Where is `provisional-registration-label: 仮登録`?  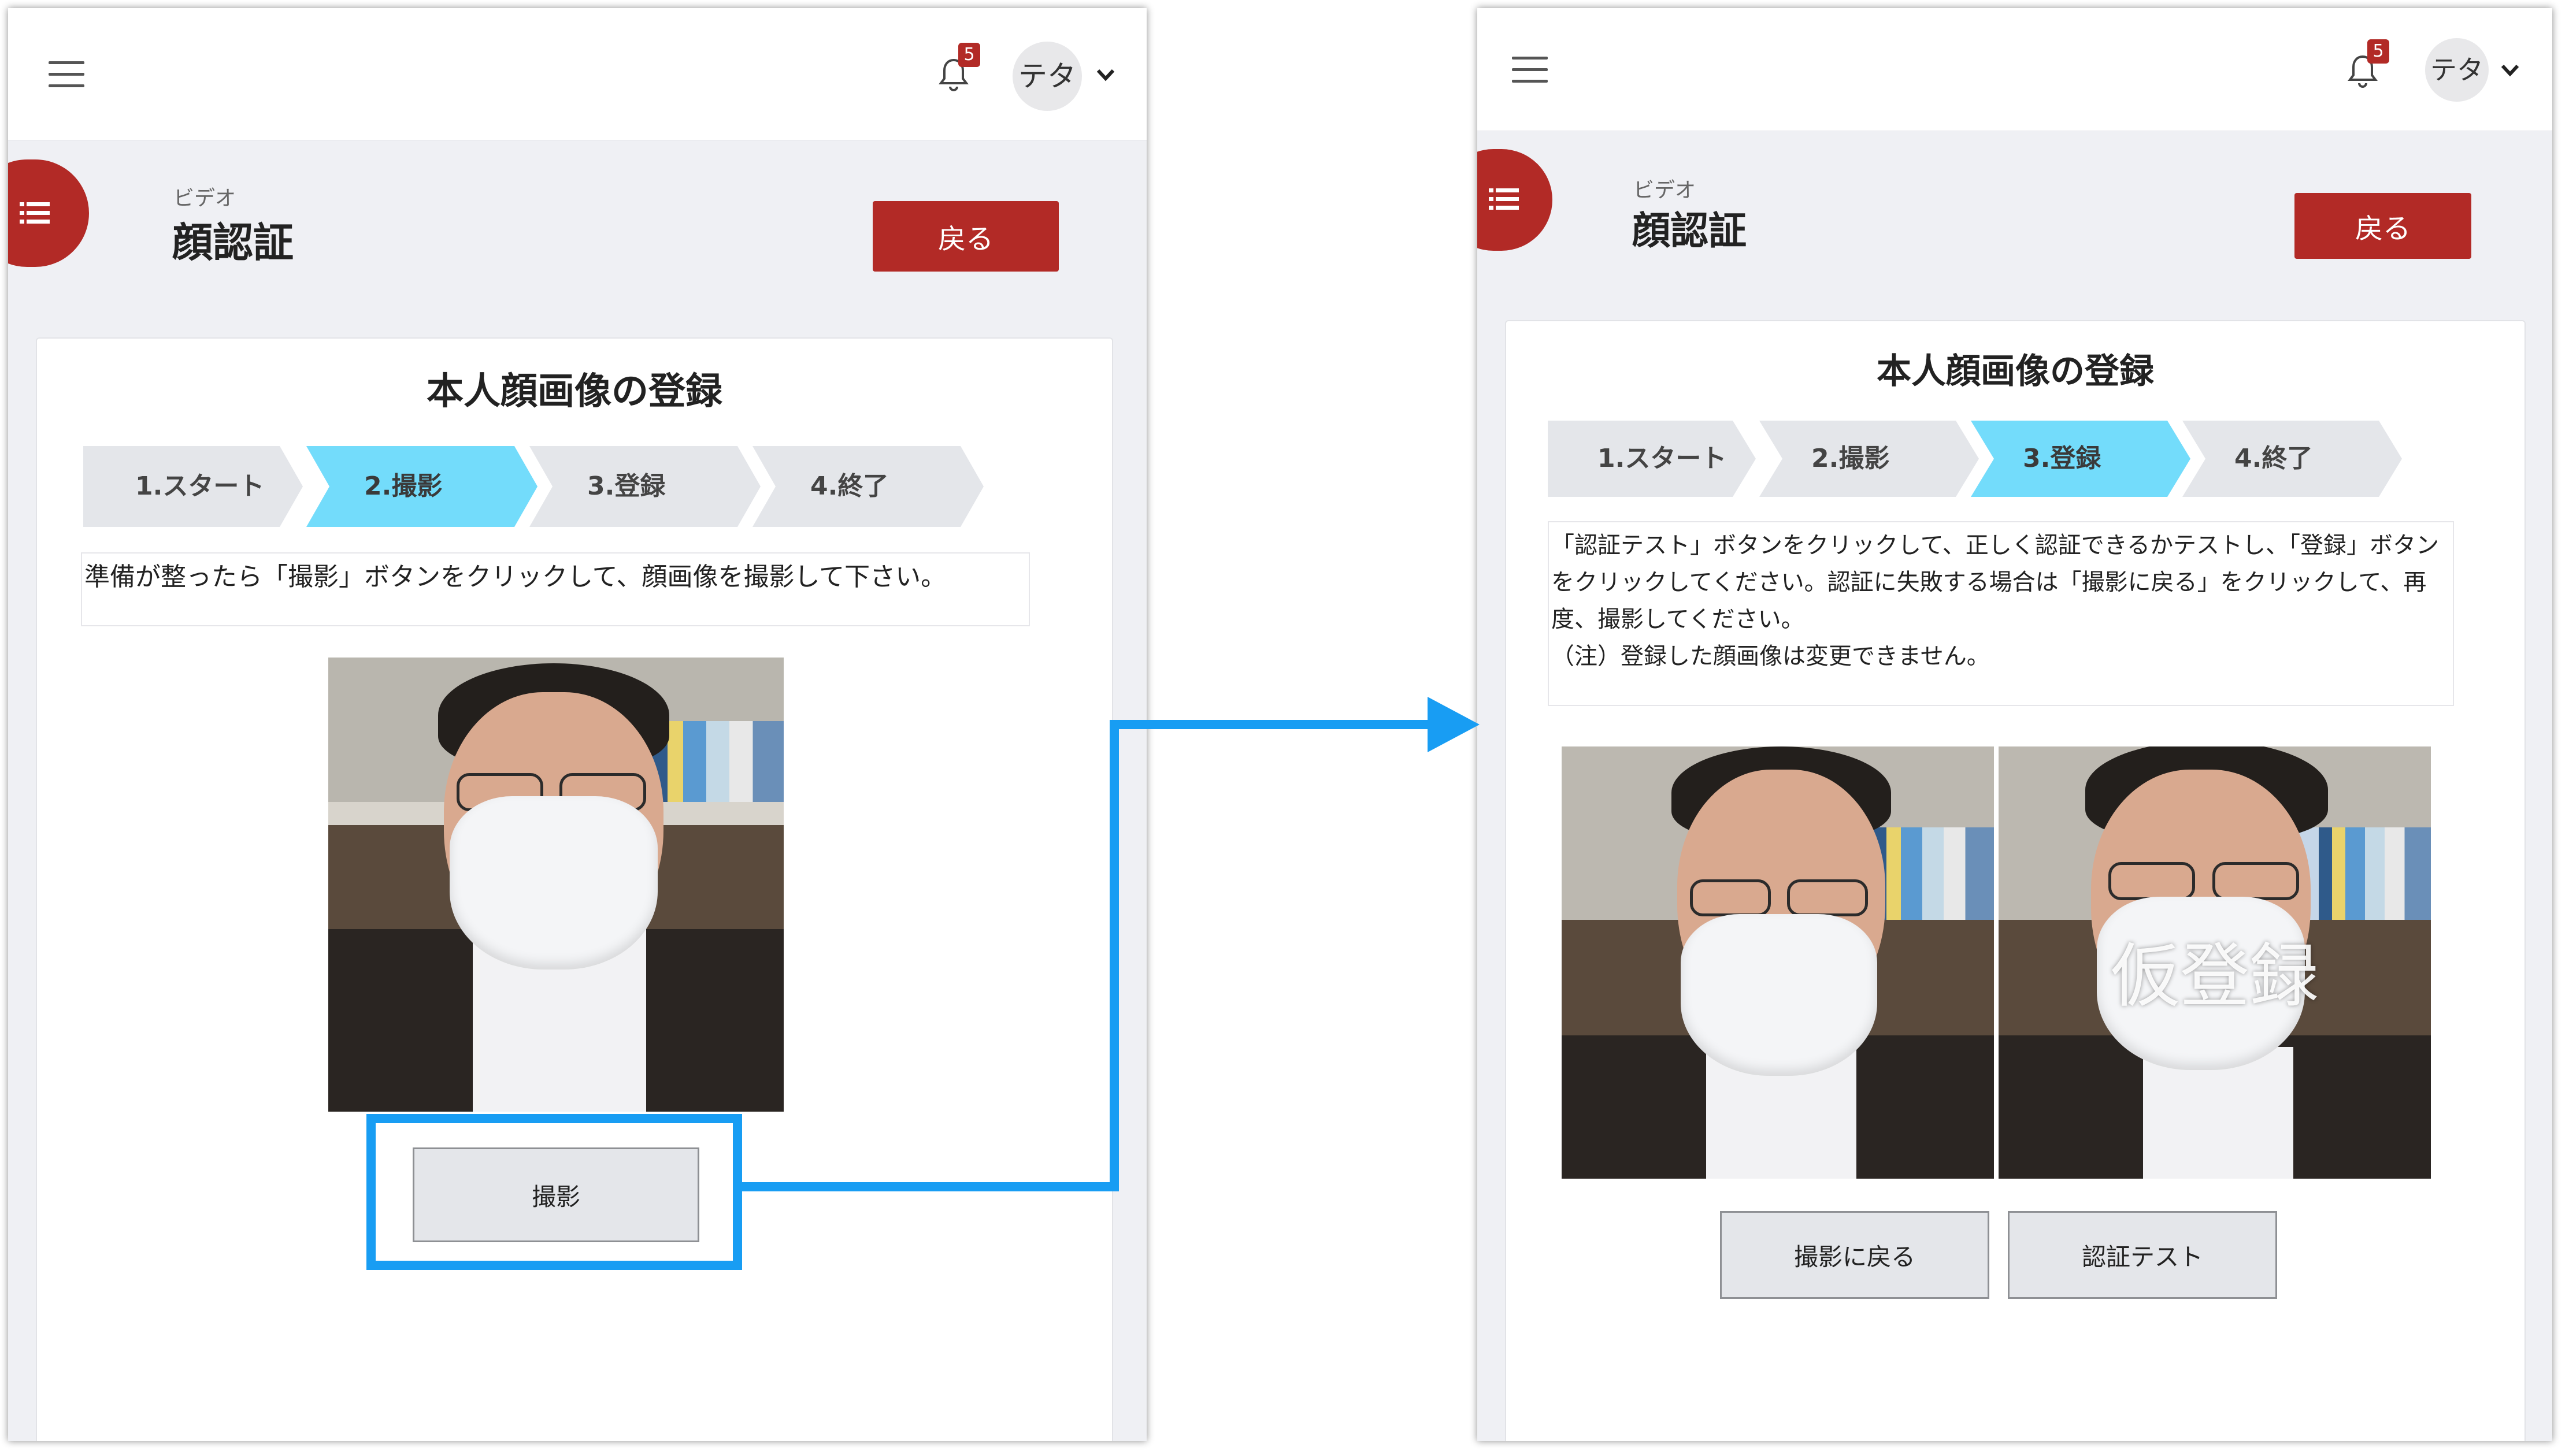 provisional-registration-label: 仮登録 is located at coordinates (2215, 977).